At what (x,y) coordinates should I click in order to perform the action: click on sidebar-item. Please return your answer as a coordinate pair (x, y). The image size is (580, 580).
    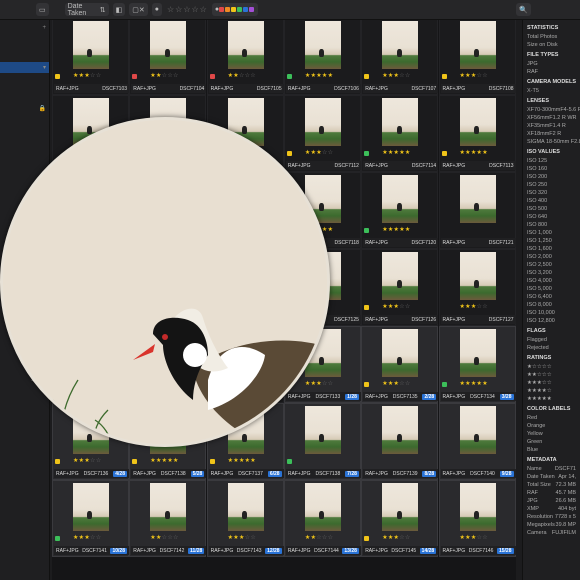
    Looking at the image, I should click on (24, 56).